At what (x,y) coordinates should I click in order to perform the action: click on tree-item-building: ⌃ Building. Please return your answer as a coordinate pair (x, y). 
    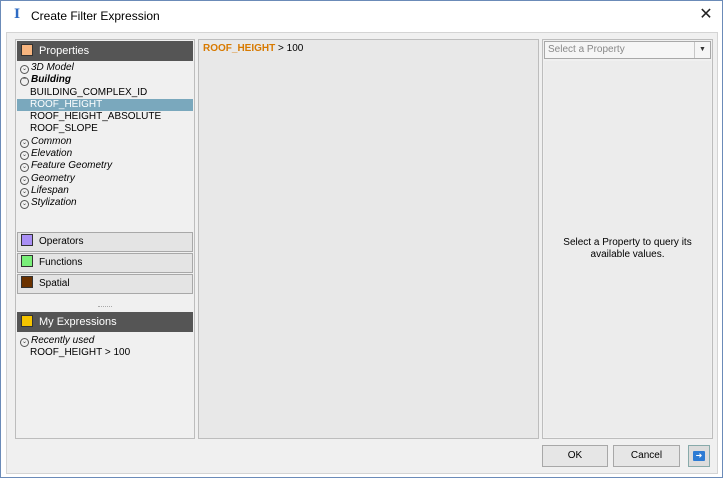
    Looking at the image, I should click on (105, 80).